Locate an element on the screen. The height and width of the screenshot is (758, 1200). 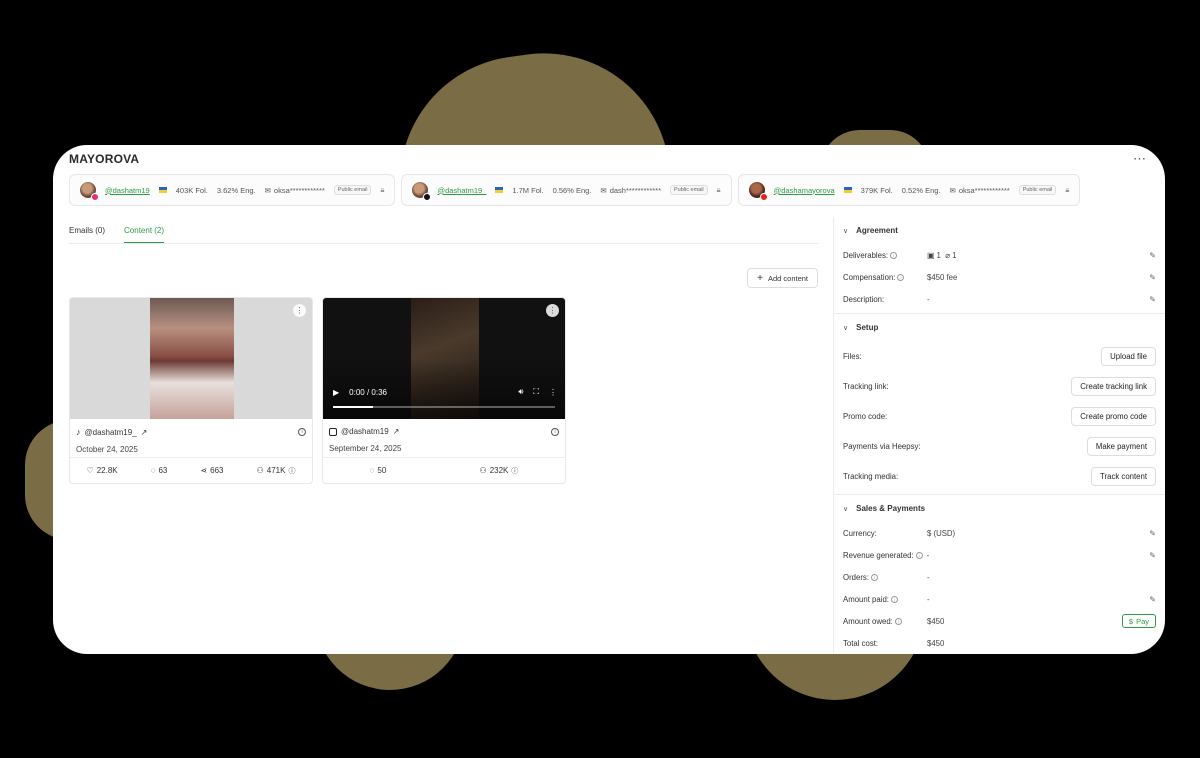
amount-paid-value: - is located at coordinates (928, 599).